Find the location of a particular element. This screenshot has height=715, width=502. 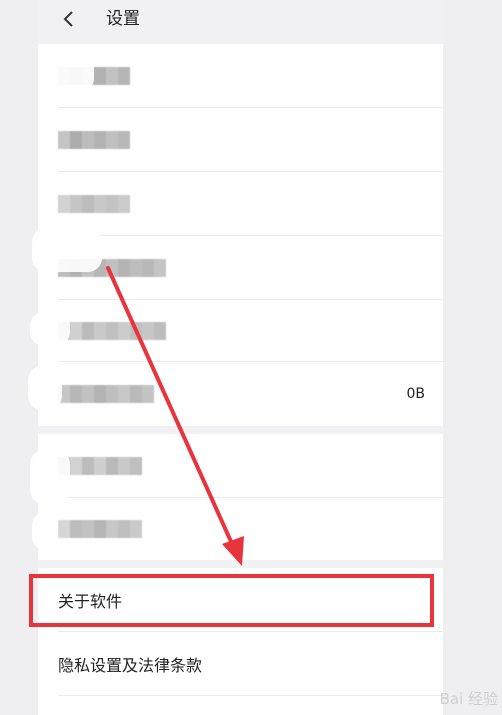

settings-row-cache: 0B is located at coordinates (240, 394).